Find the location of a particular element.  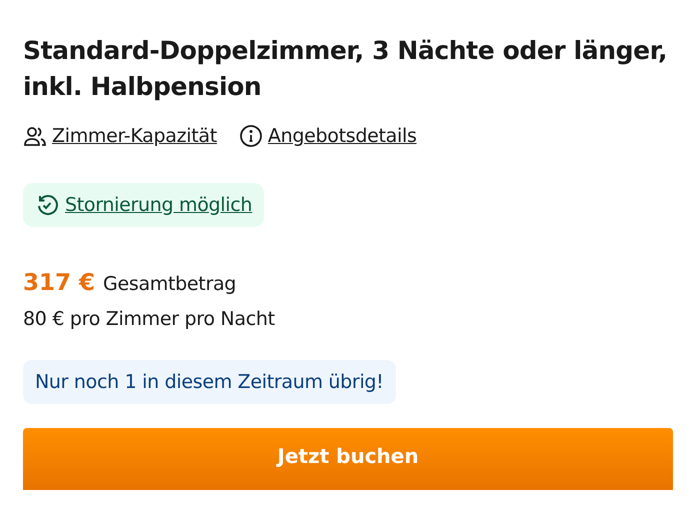

room-link: Angebotsdetails is located at coordinates (327, 136).